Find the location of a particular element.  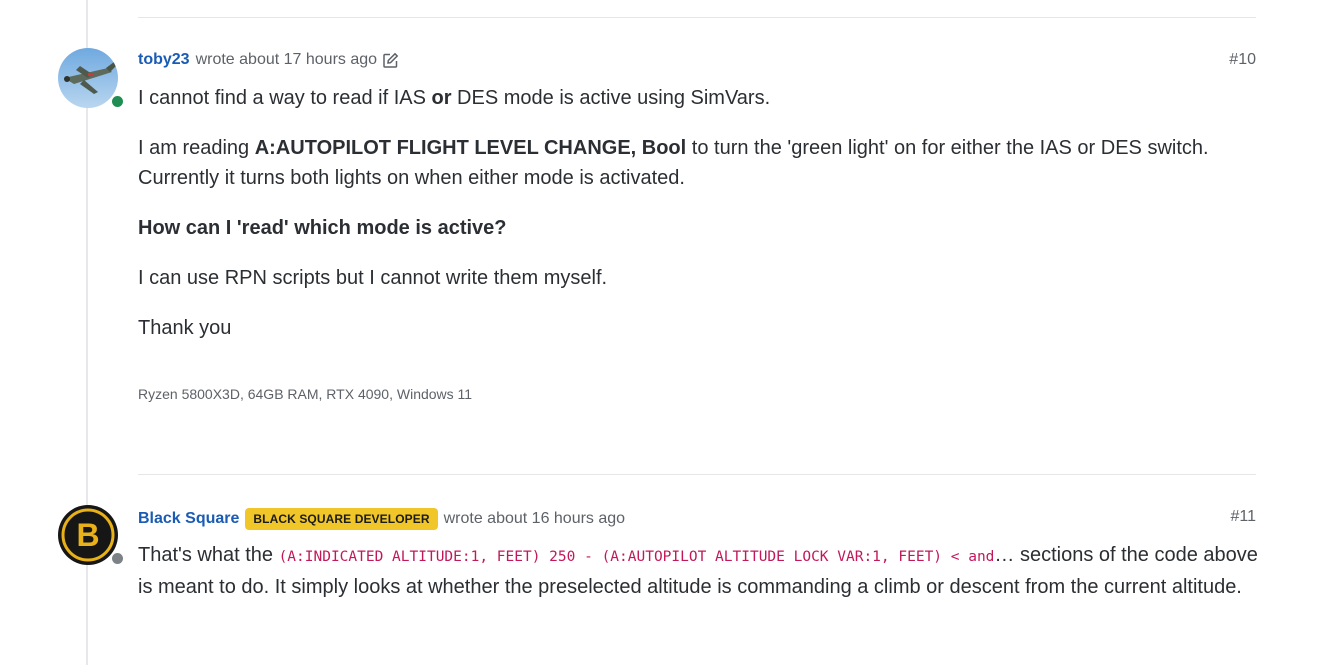

username-link: toby23 is located at coordinates (164, 60).